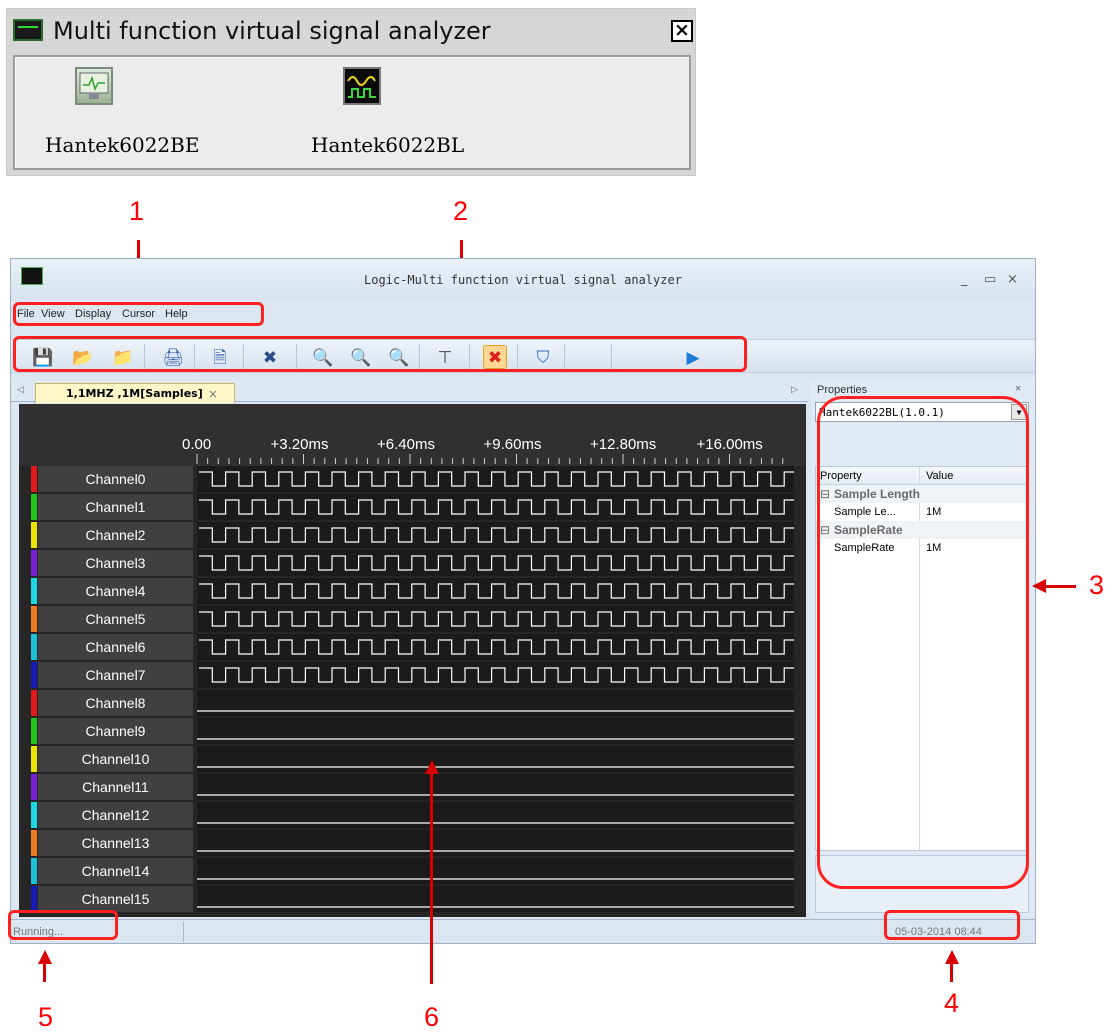  What do you see at coordinates (272, 31) in the screenshot?
I see `dialog-title: Multi function virtual signal analyzer` at bounding box center [272, 31].